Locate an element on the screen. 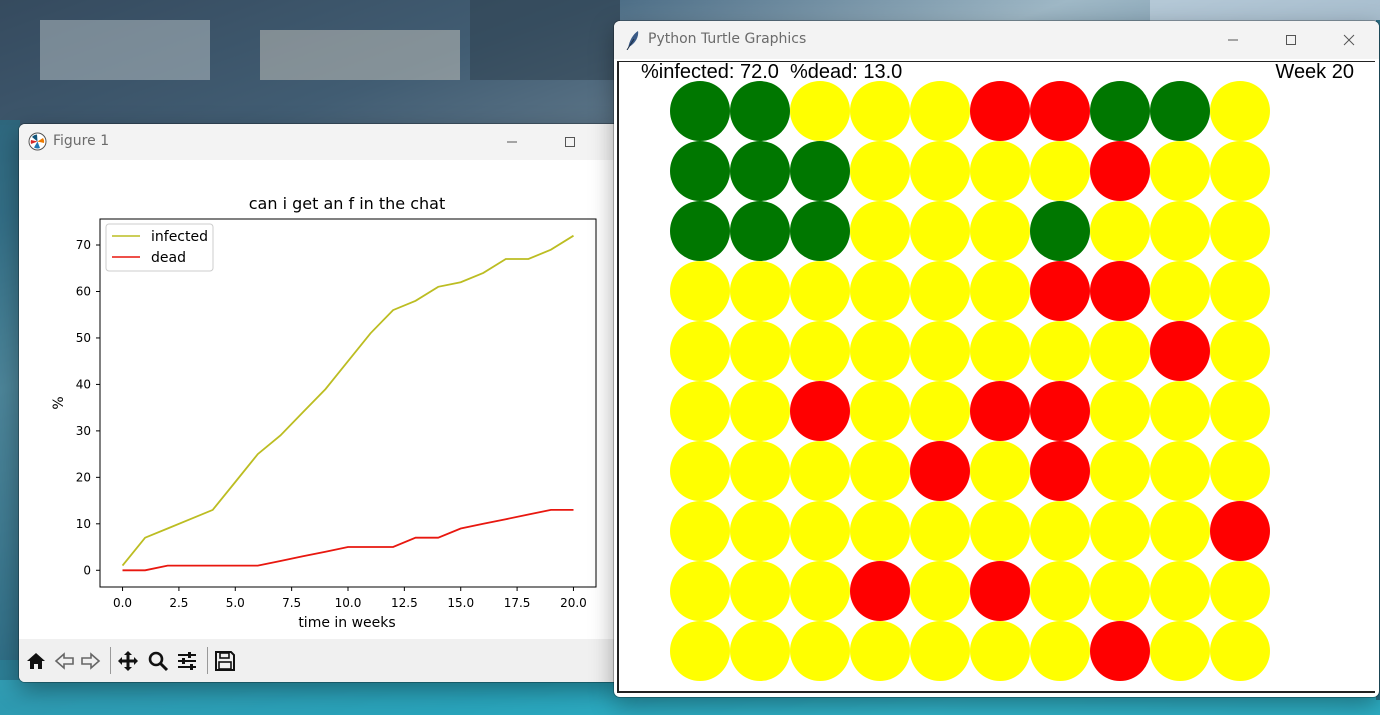 The height and width of the screenshot is (715, 1380). feather-icon is located at coordinates (633, 40).